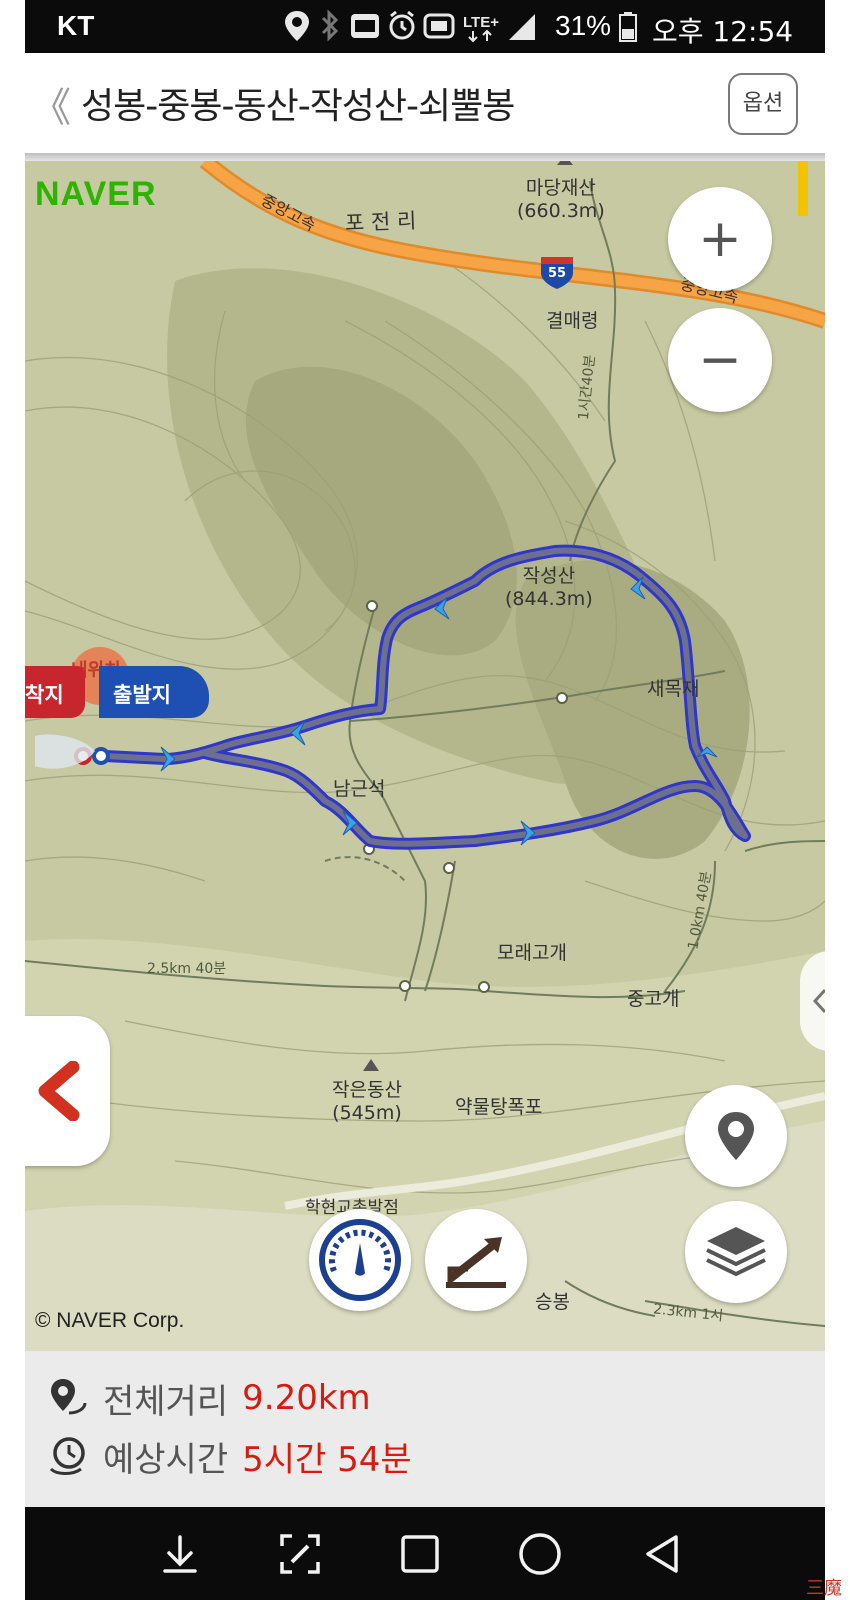 The image size is (850, 1600). I want to click on back-nav-button, so click(662, 1554).